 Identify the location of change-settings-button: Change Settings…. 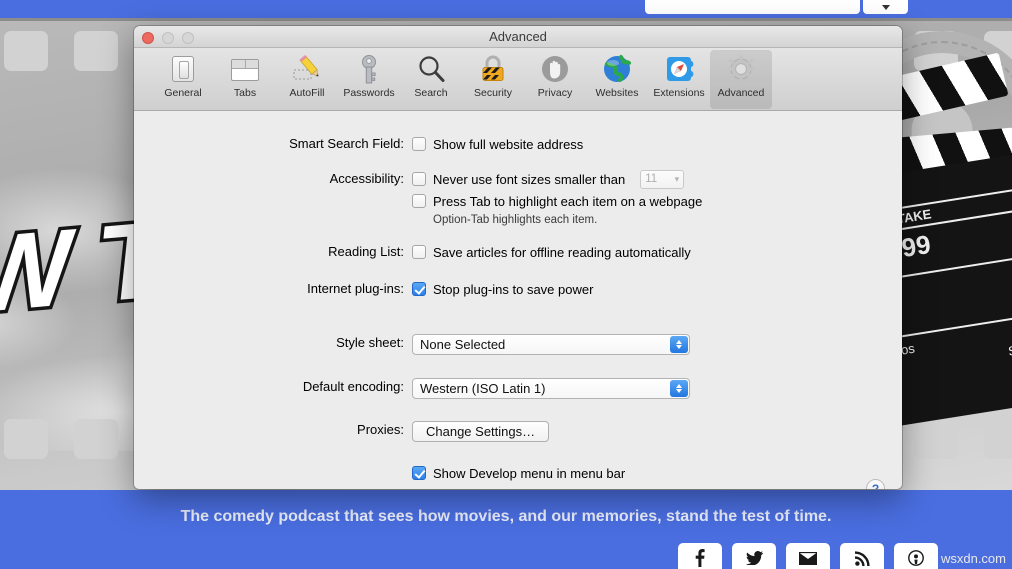
(481, 431).